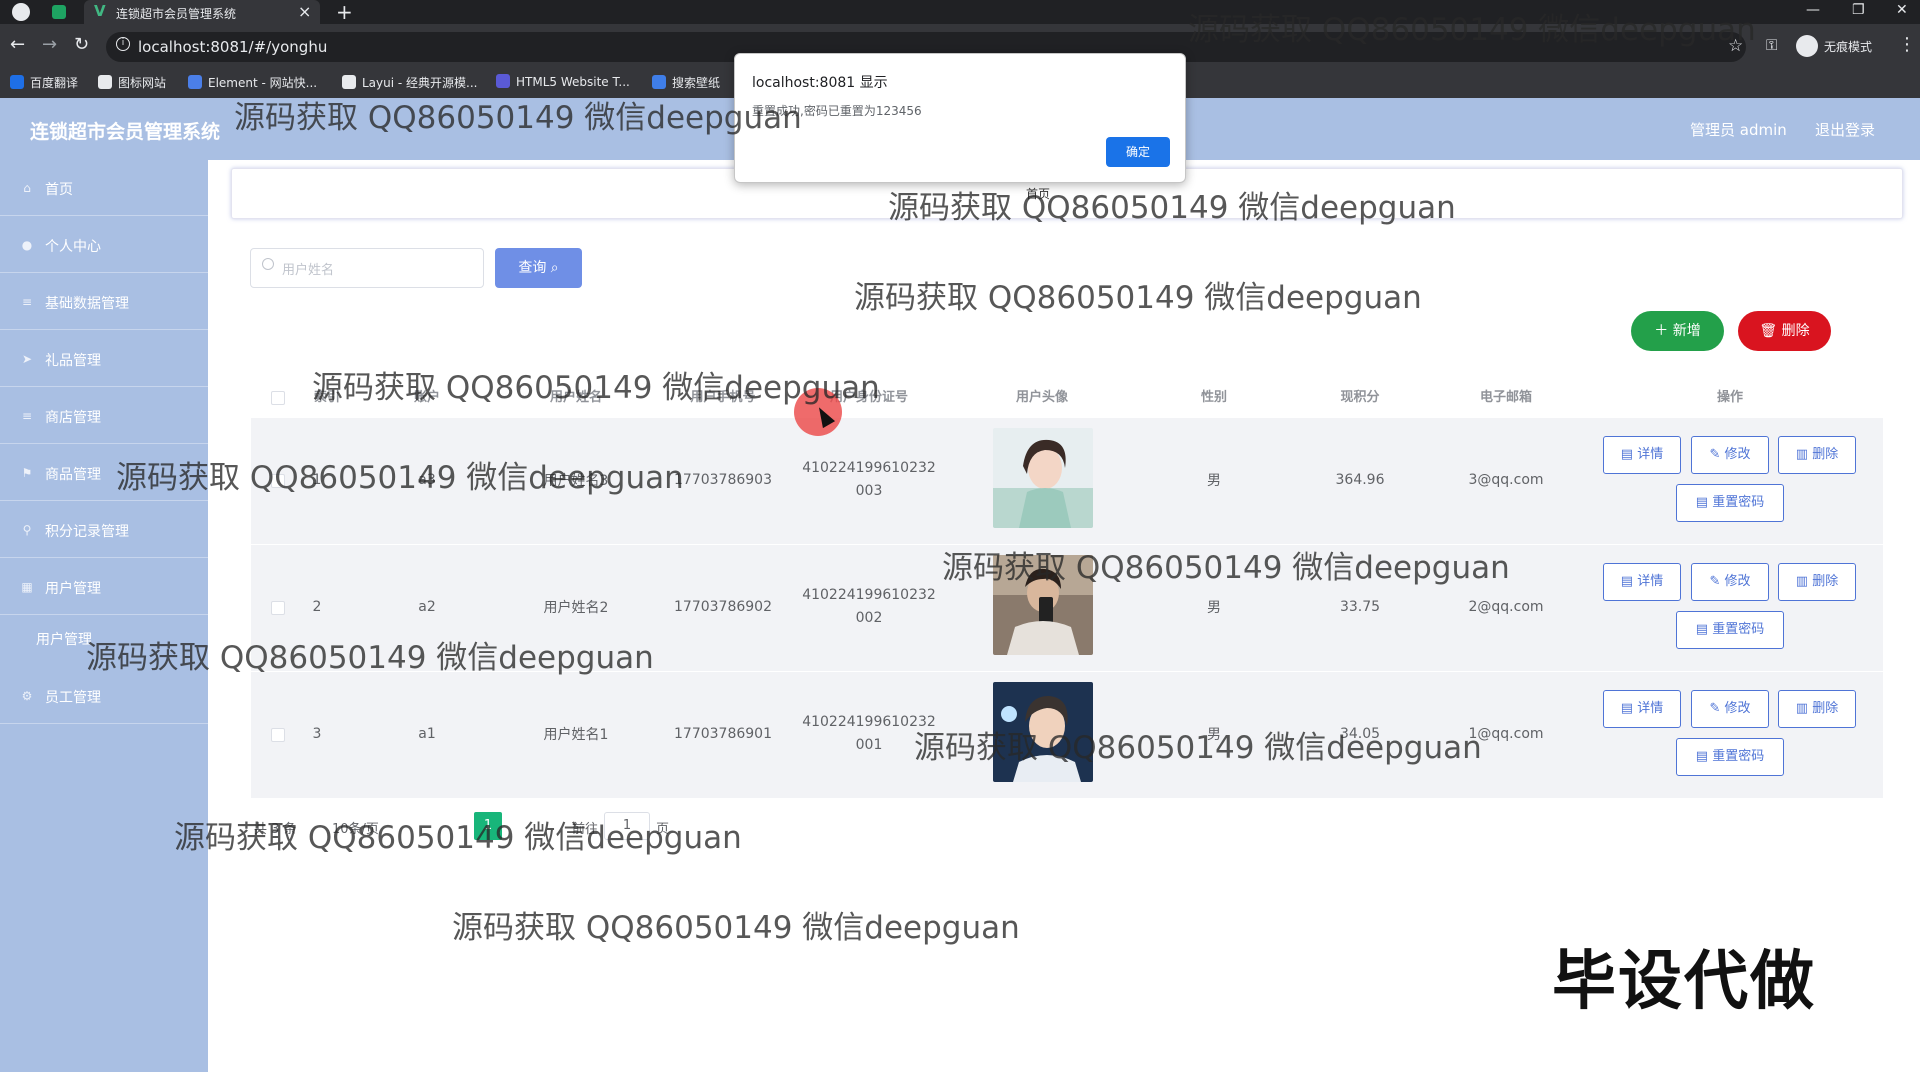 Image resolution: width=1920 pixels, height=1072 pixels. Describe the element at coordinates (104, 587) in the screenshot. I see `sidebar-item-users: ▦ 用户管理` at that location.